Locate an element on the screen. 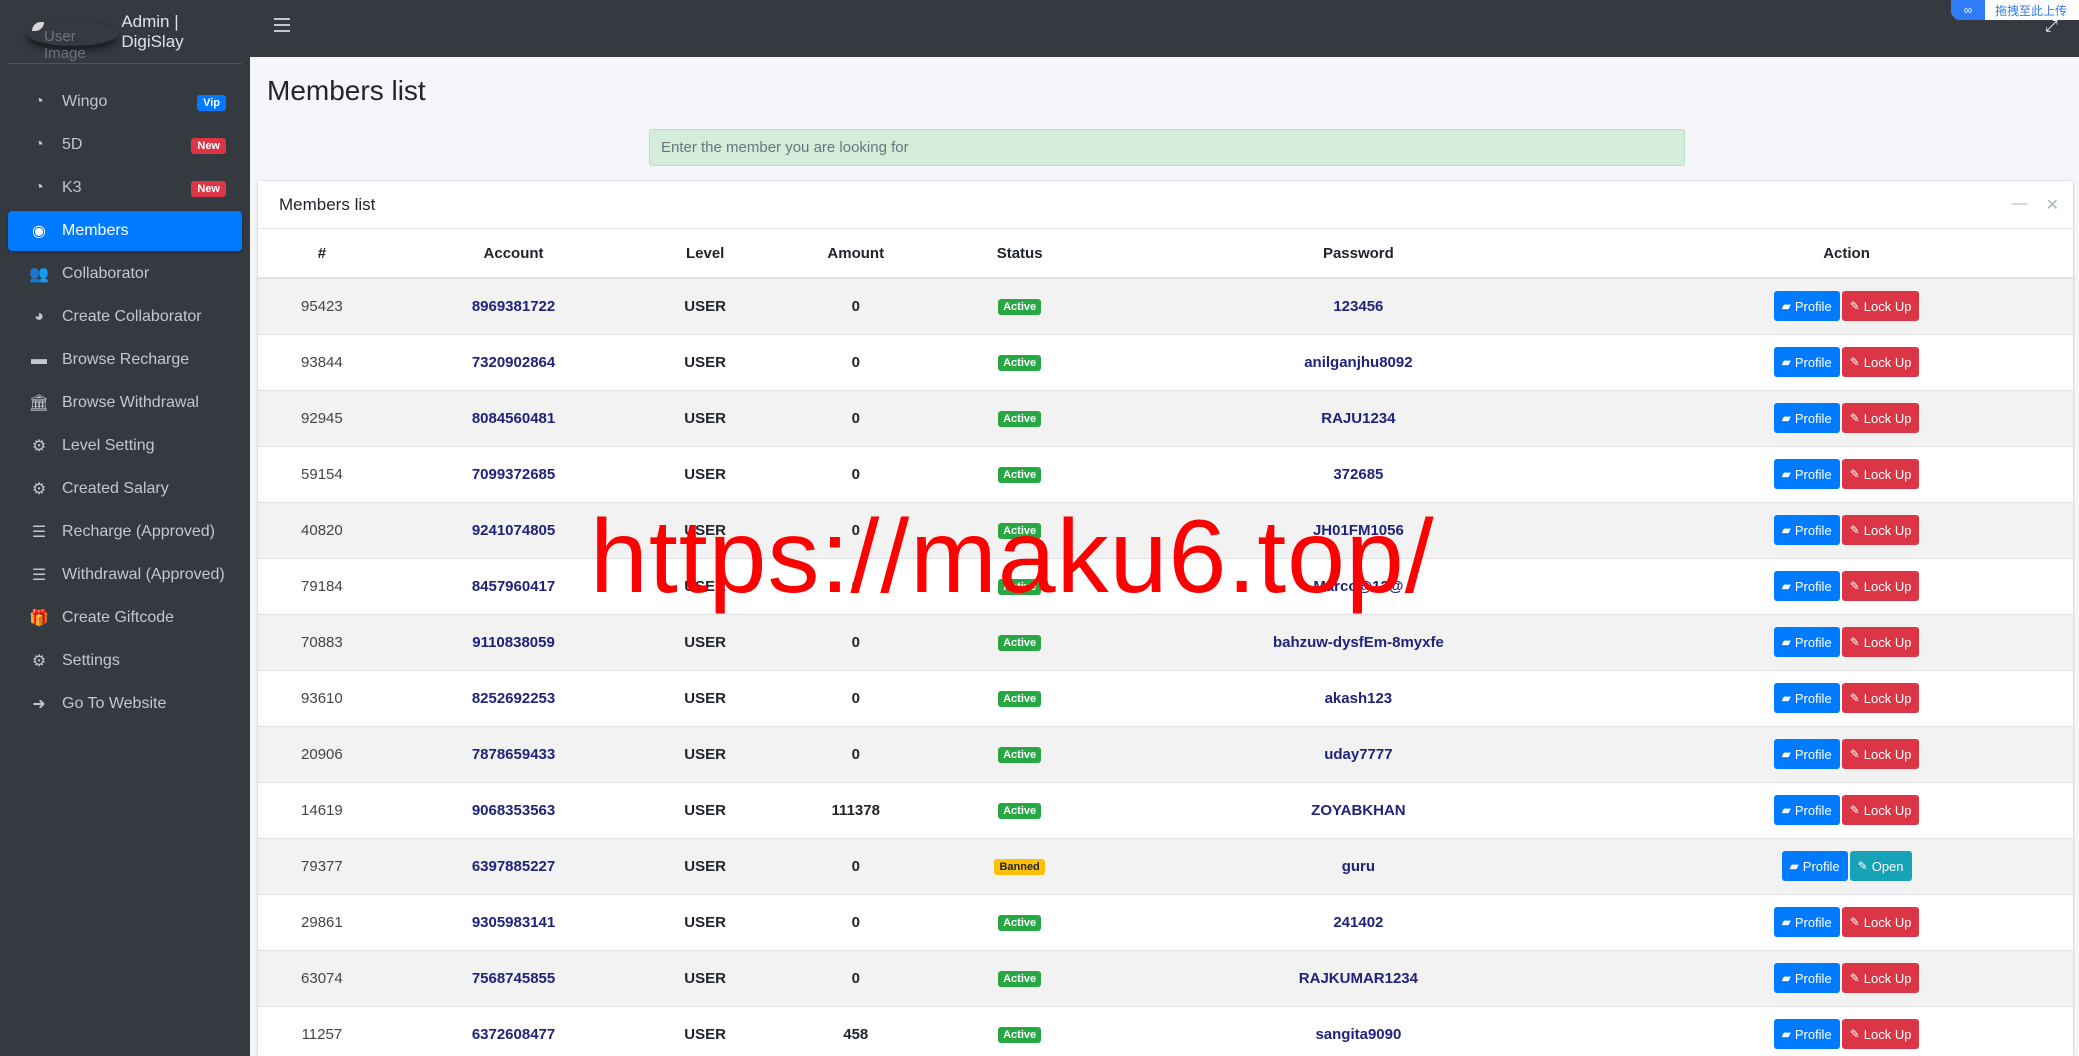 The width and height of the screenshot is (2079, 1056). extension-label: 拖拽至此上传 is located at coordinates (2031, 10).